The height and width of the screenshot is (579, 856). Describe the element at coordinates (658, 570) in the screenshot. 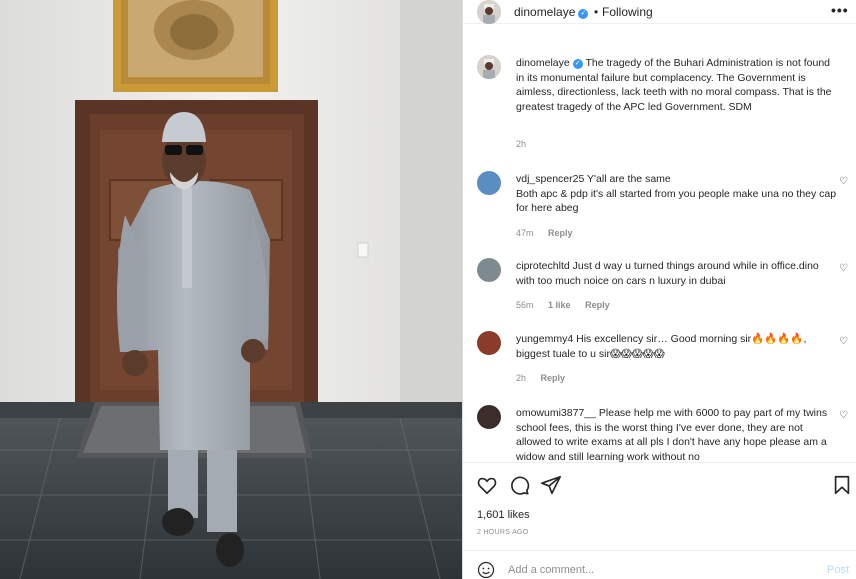

I see `comment-input` at that location.